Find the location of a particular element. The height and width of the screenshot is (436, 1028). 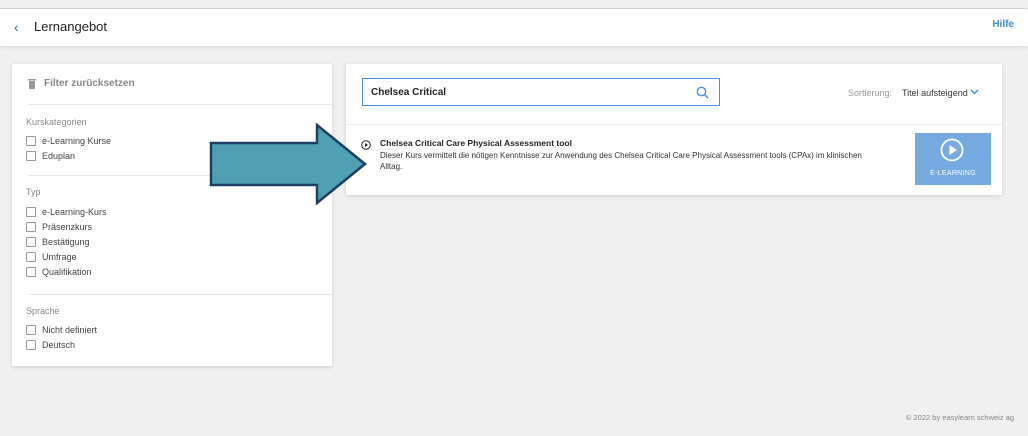

e-learning-tile: E-LEARNING is located at coordinates (953, 159).